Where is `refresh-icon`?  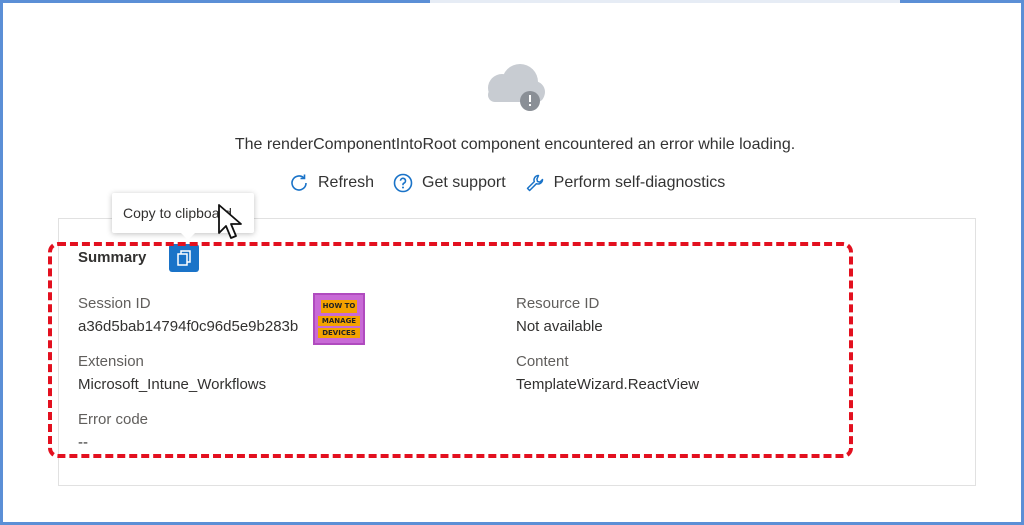 refresh-icon is located at coordinates (299, 182).